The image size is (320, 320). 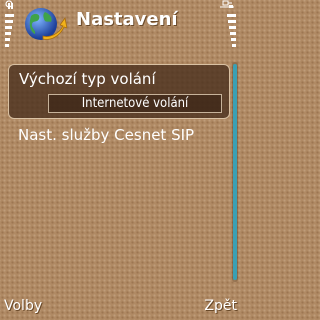 I want to click on list-item-label: Nast. služby Cesnet SIP, so click(x=106, y=135).